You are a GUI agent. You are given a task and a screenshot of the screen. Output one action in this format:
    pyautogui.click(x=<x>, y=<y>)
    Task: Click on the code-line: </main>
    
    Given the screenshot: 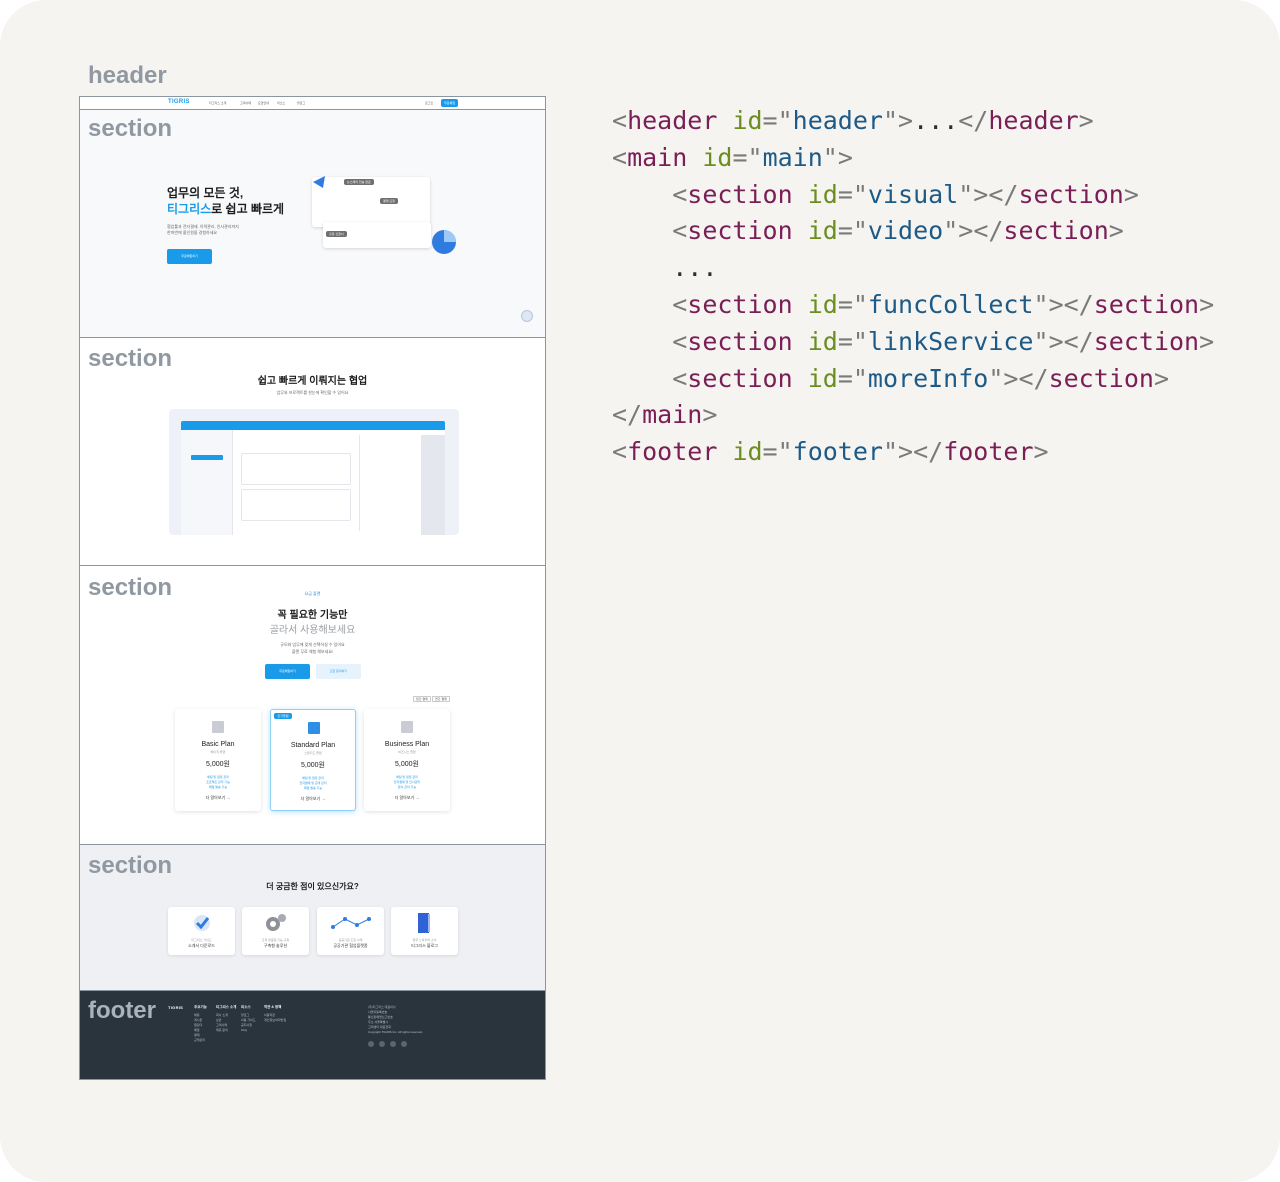 What is the action you would take?
    pyautogui.click(x=665, y=415)
    